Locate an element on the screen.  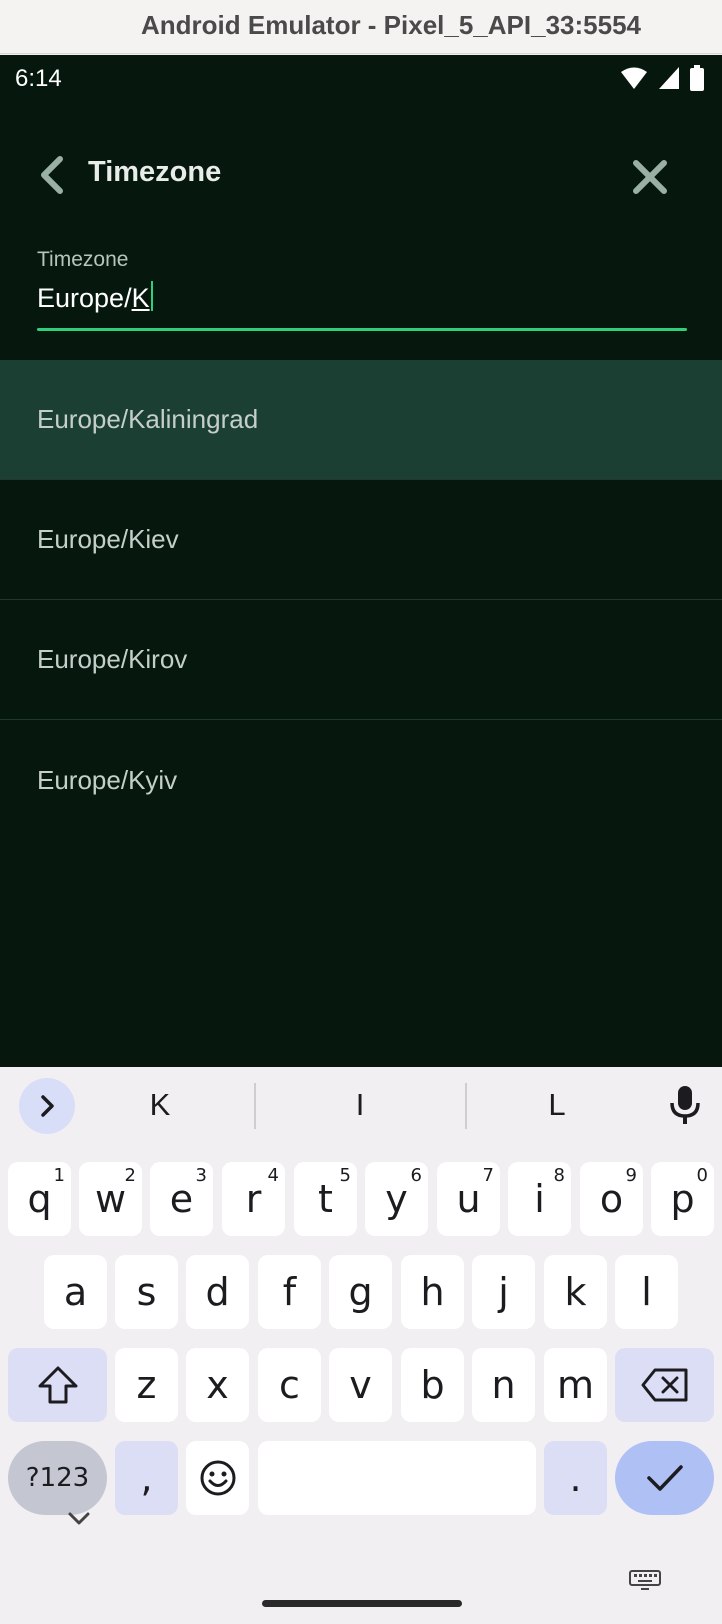
result-item: Europe/Kirov is located at coordinates (361, 660).